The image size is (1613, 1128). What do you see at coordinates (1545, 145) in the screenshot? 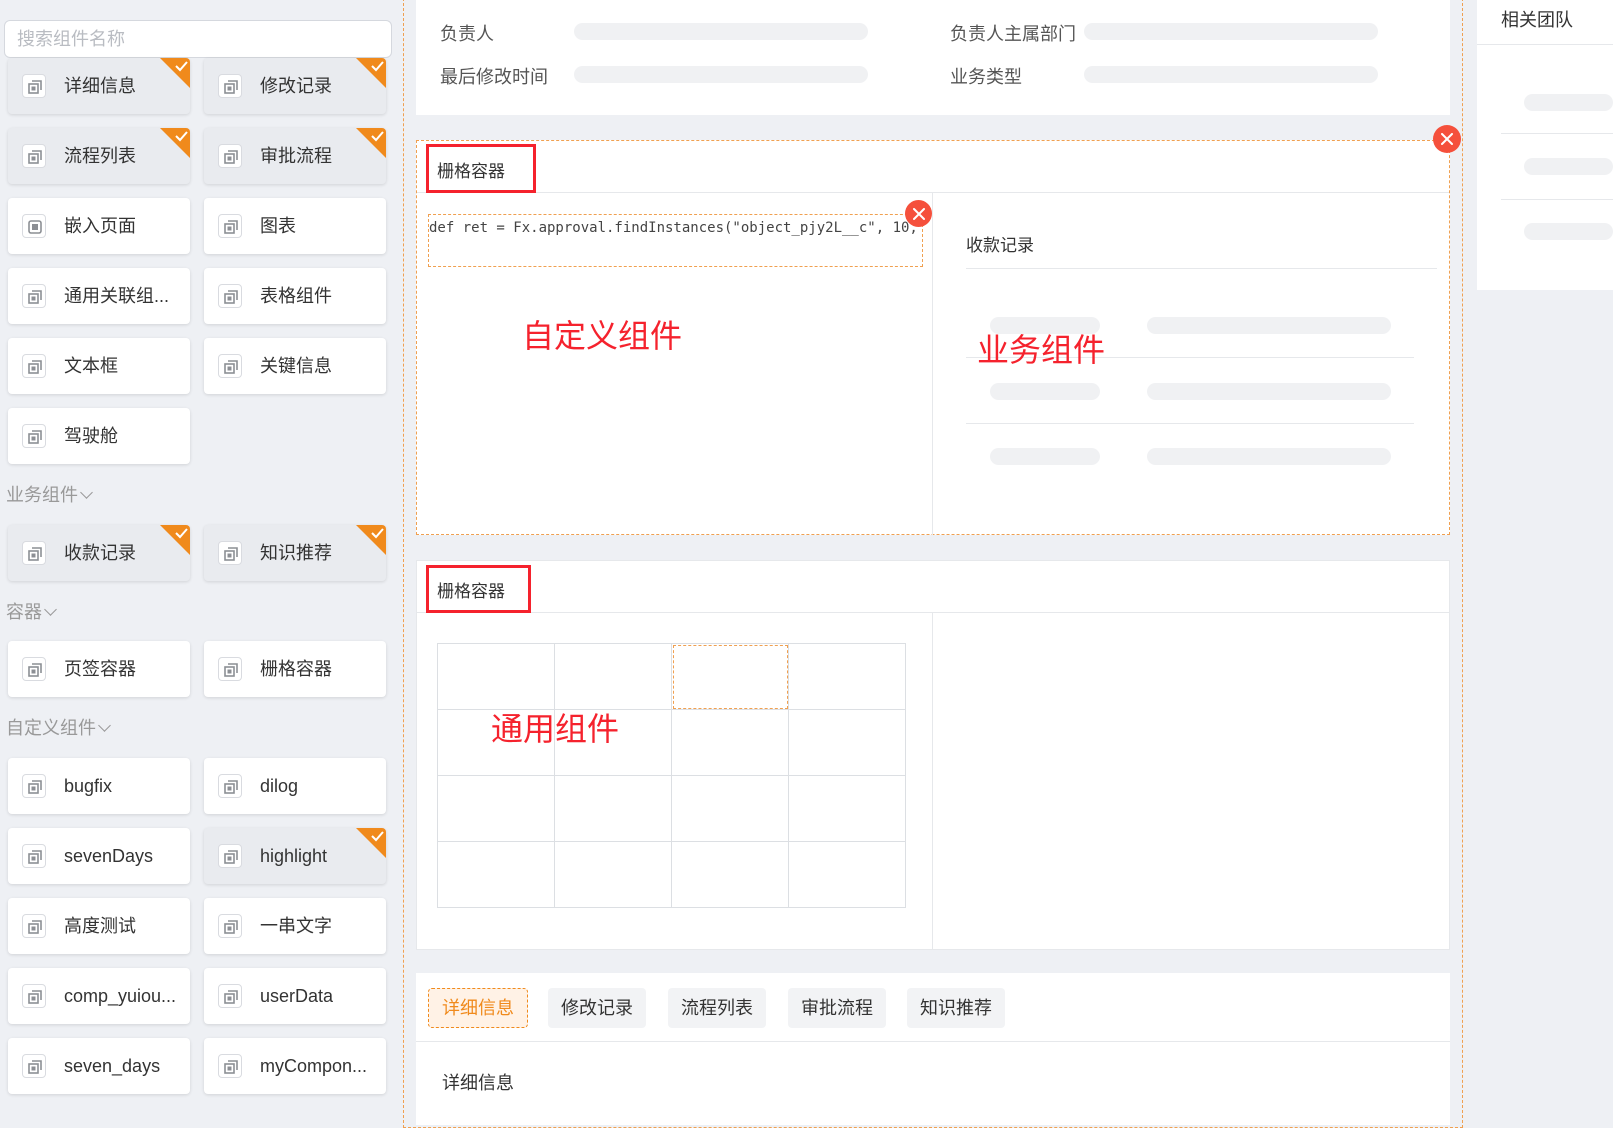
I see `related-team-panel: 相关团队` at bounding box center [1545, 145].